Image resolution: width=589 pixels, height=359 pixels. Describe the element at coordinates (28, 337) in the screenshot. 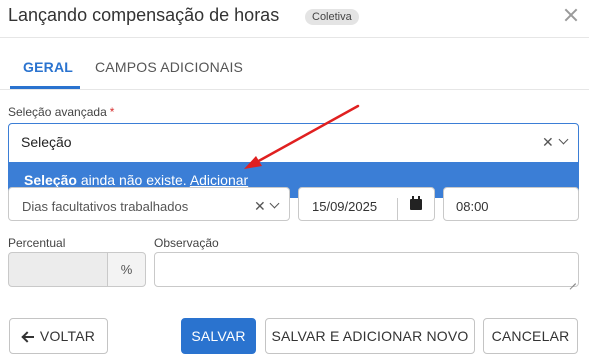

I see `arrow-left-icon` at that location.